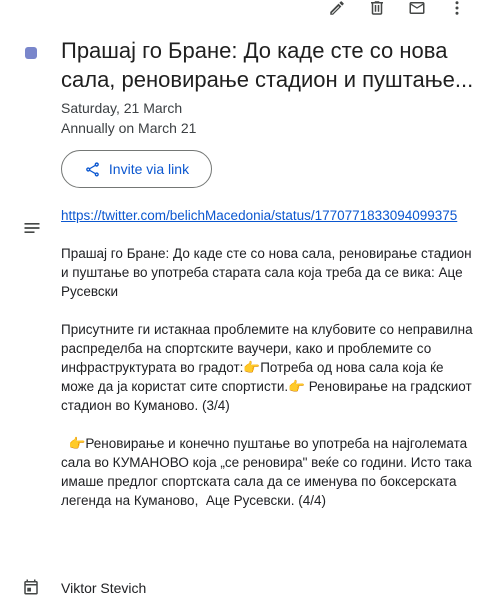  I want to click on more-vert-icon, so click(457, 8).